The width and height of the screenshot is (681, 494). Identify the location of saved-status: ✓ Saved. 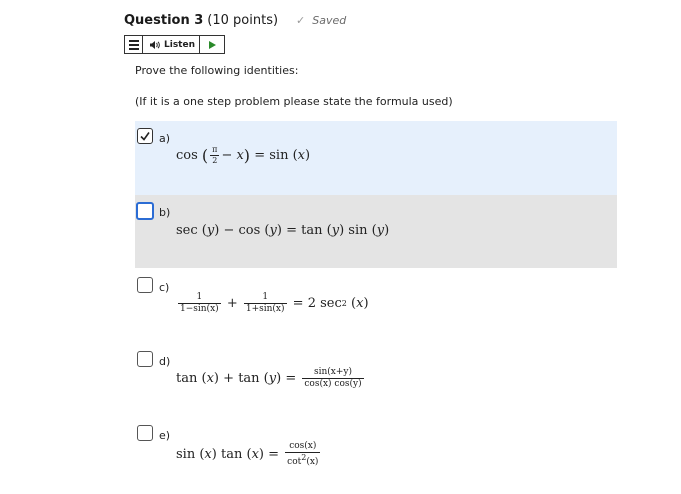
(321, 20).